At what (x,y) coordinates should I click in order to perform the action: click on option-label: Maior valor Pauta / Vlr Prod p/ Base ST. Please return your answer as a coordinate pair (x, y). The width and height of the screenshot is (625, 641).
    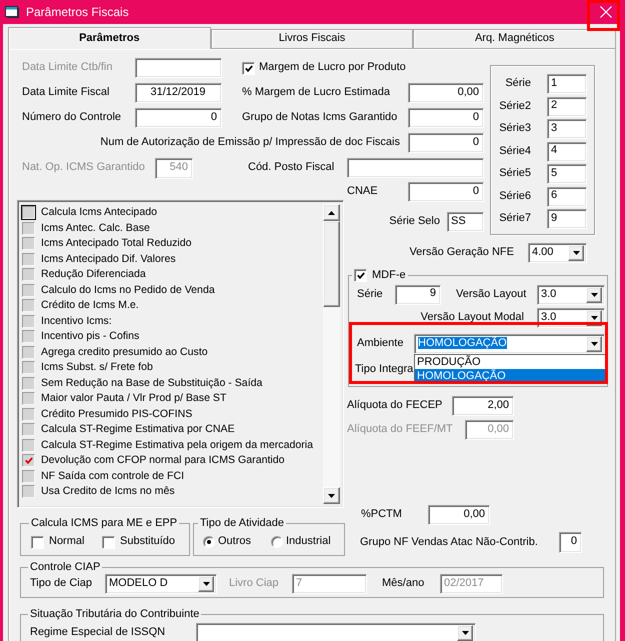
    Looking at the image, I should click on (133, 399).